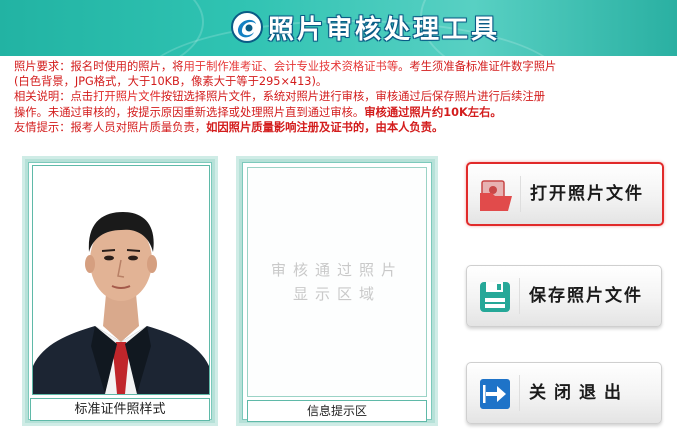 The width and height of the screenshot is (677, 437). I want to click on open-photo-button: 打开照片文件, so click(565, 194).